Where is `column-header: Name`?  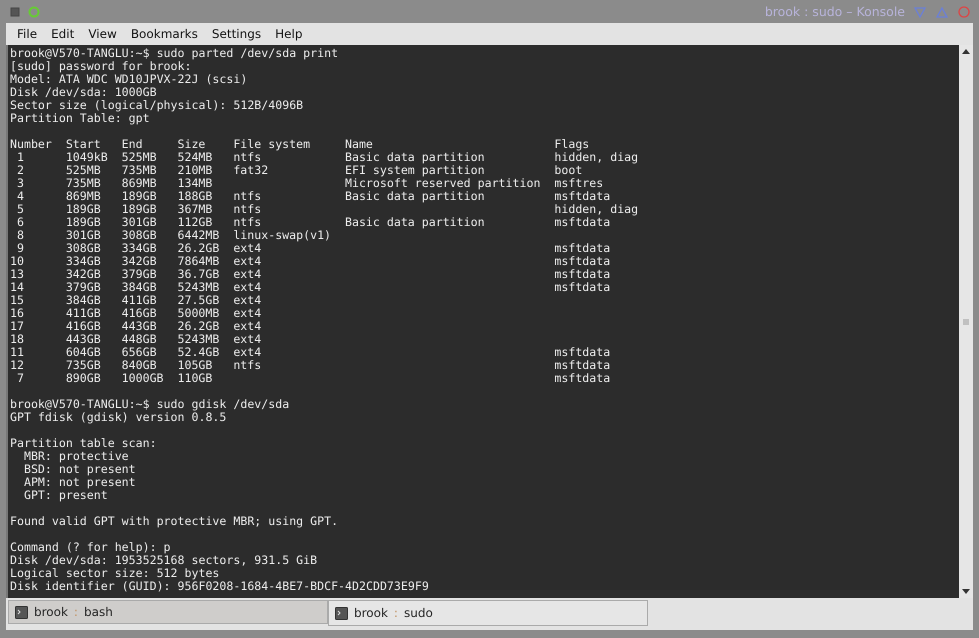
column-header: Name is located at coordinates (359, 144).